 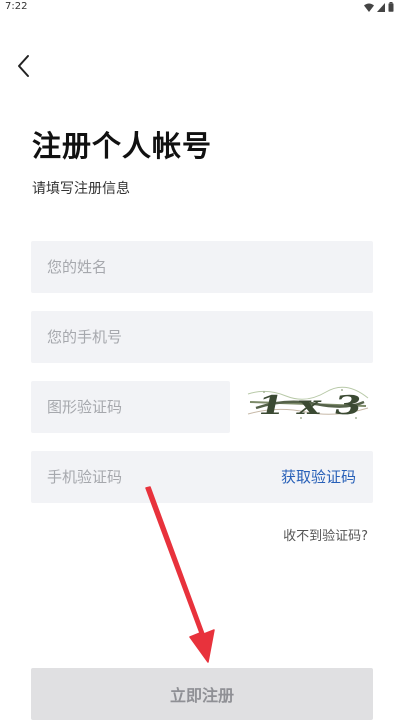 What do you see at coordinates (318, 477) in the screenshot?
I see `get-code-button: 获取验证码` at bounding box center [318, 477].